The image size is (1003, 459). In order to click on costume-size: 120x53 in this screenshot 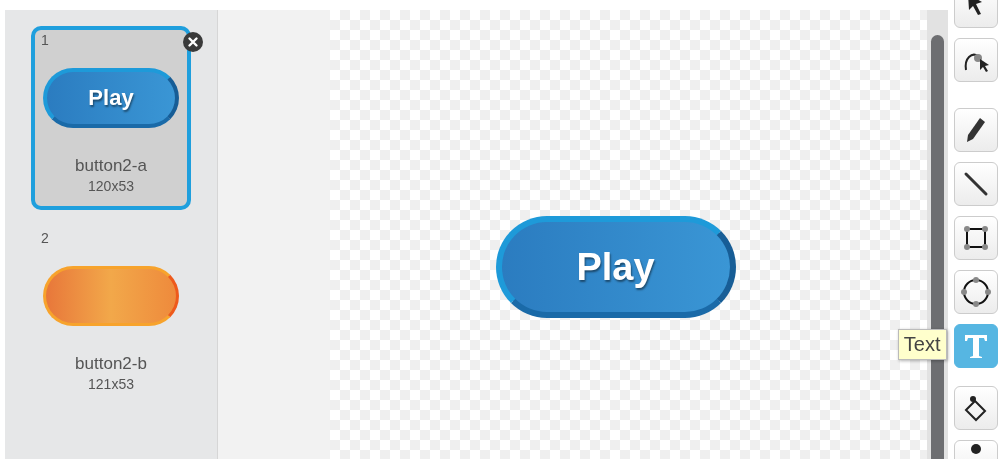, I will do `click(111, 186)`.